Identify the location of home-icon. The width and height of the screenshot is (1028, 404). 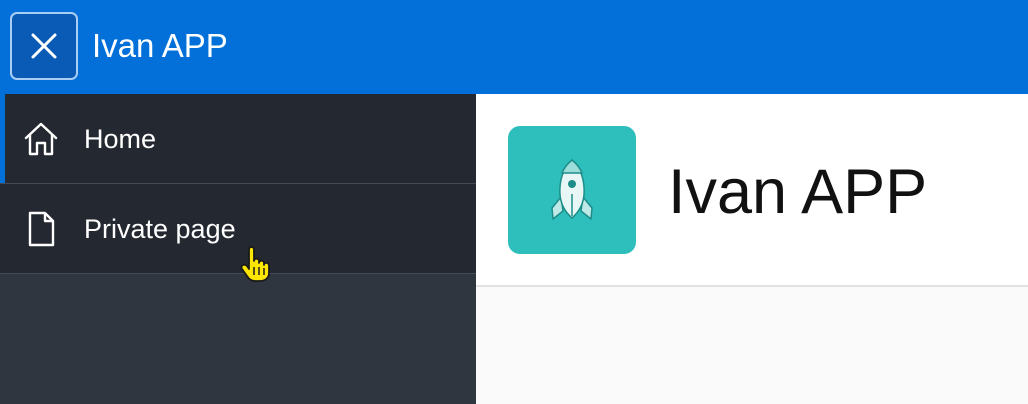
(41, 139).